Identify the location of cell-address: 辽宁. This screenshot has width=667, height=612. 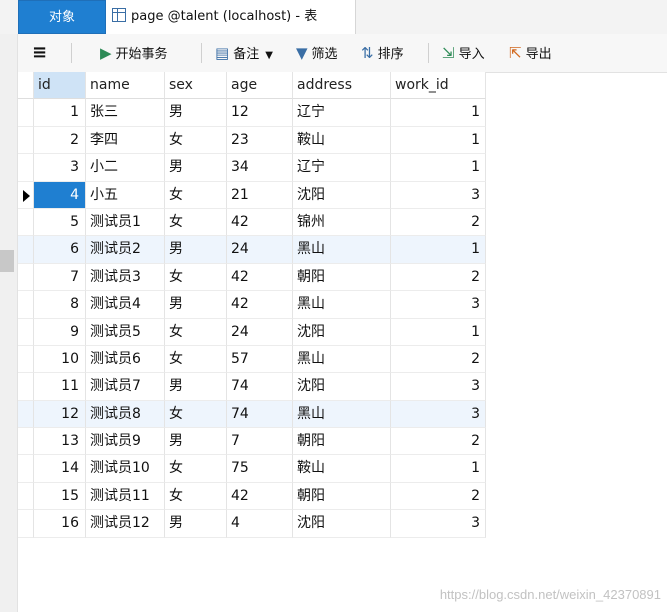
(342, 113).